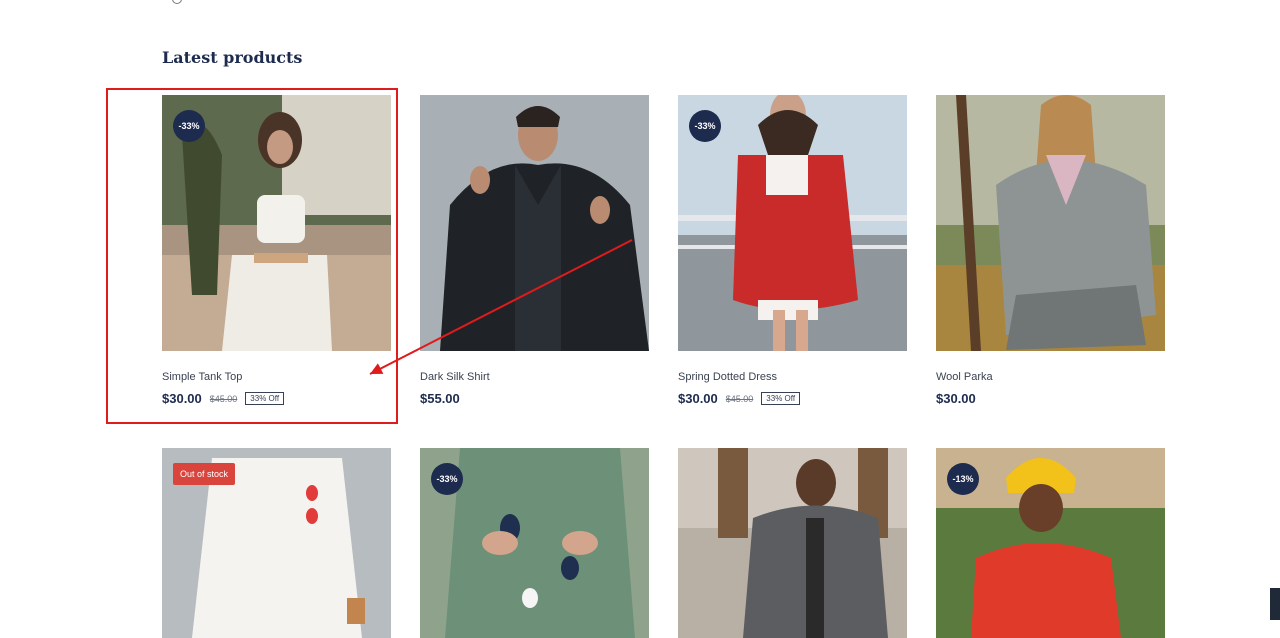  I want to click on price-row: $55.00, so click(440, 398).